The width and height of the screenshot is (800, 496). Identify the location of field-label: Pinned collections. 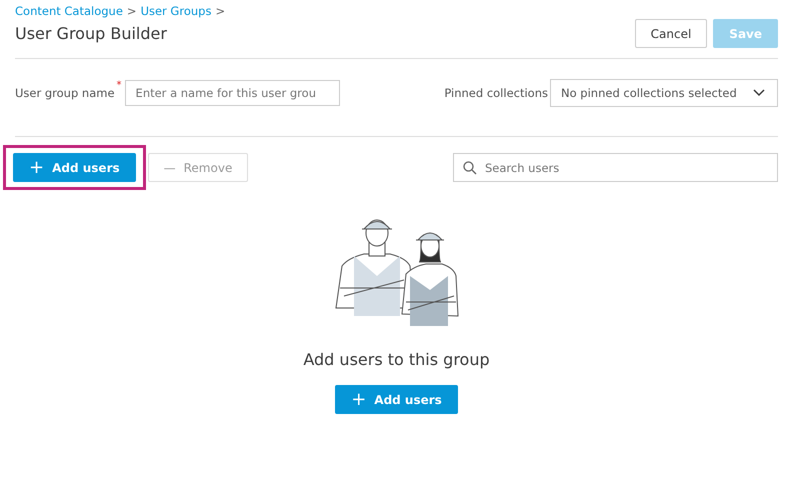
(496, 93).